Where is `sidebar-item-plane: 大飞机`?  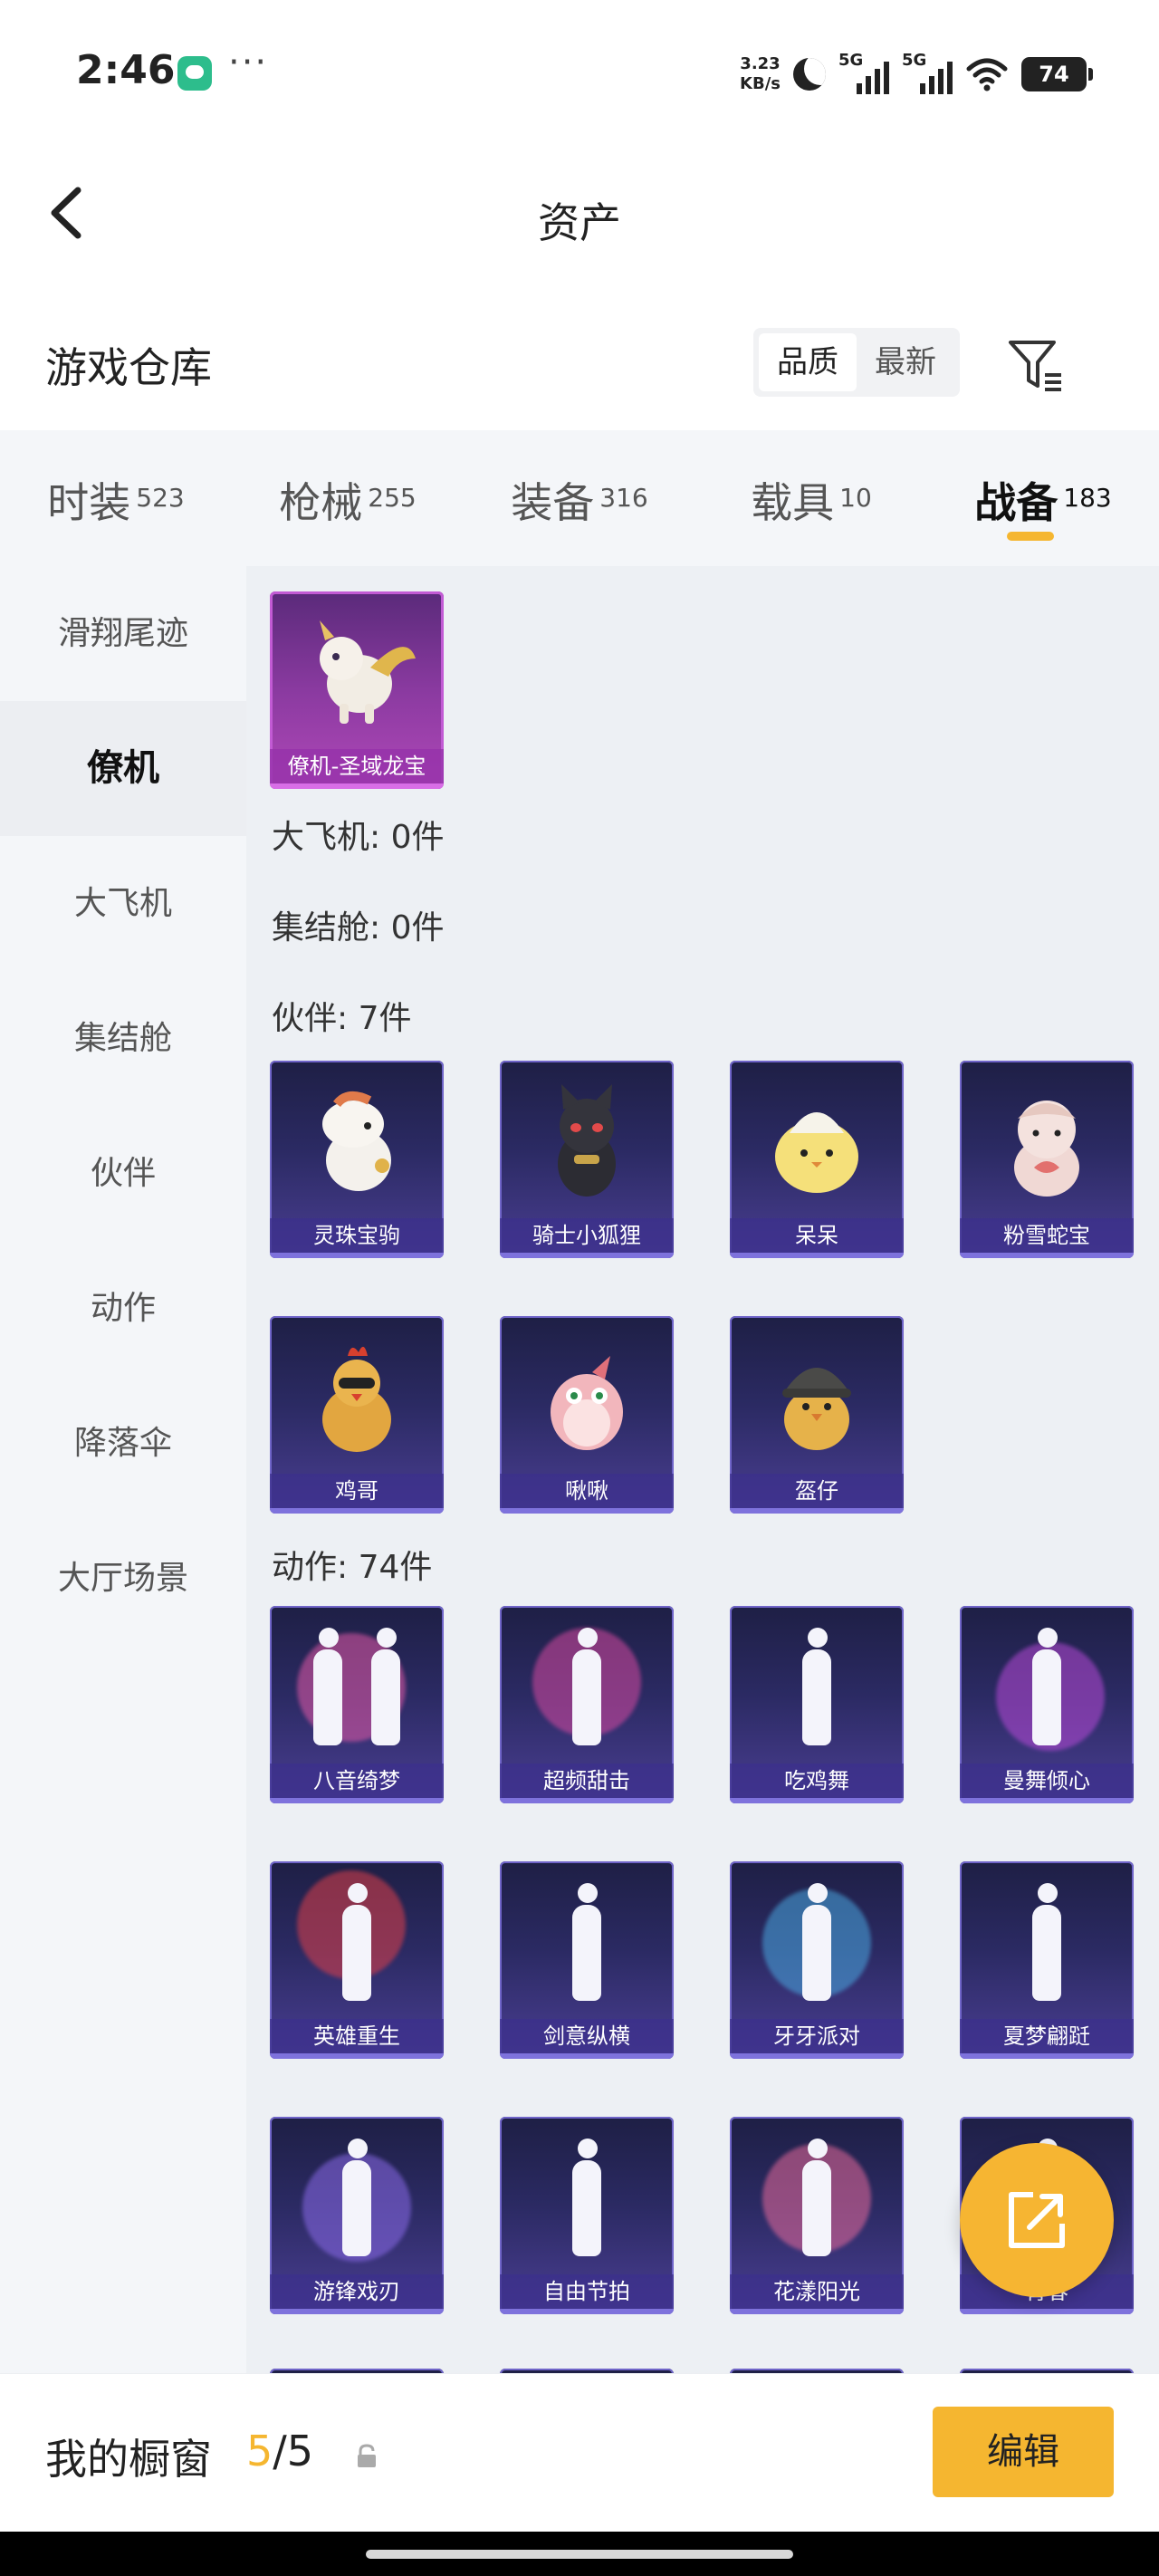 sidebar-item-plane: 大飞机 is located at coordinates (123, 903).